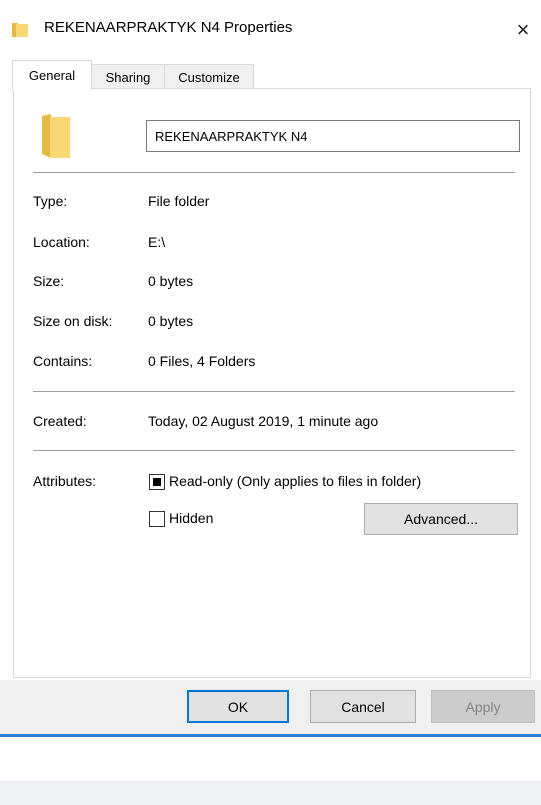 The height and width of the screenshot is (805, 541). What do you see at coordinates (171, 321) in the screenshot?
I see `size-on-disk-value: 0 bytes` at bounding box center [171, 321].